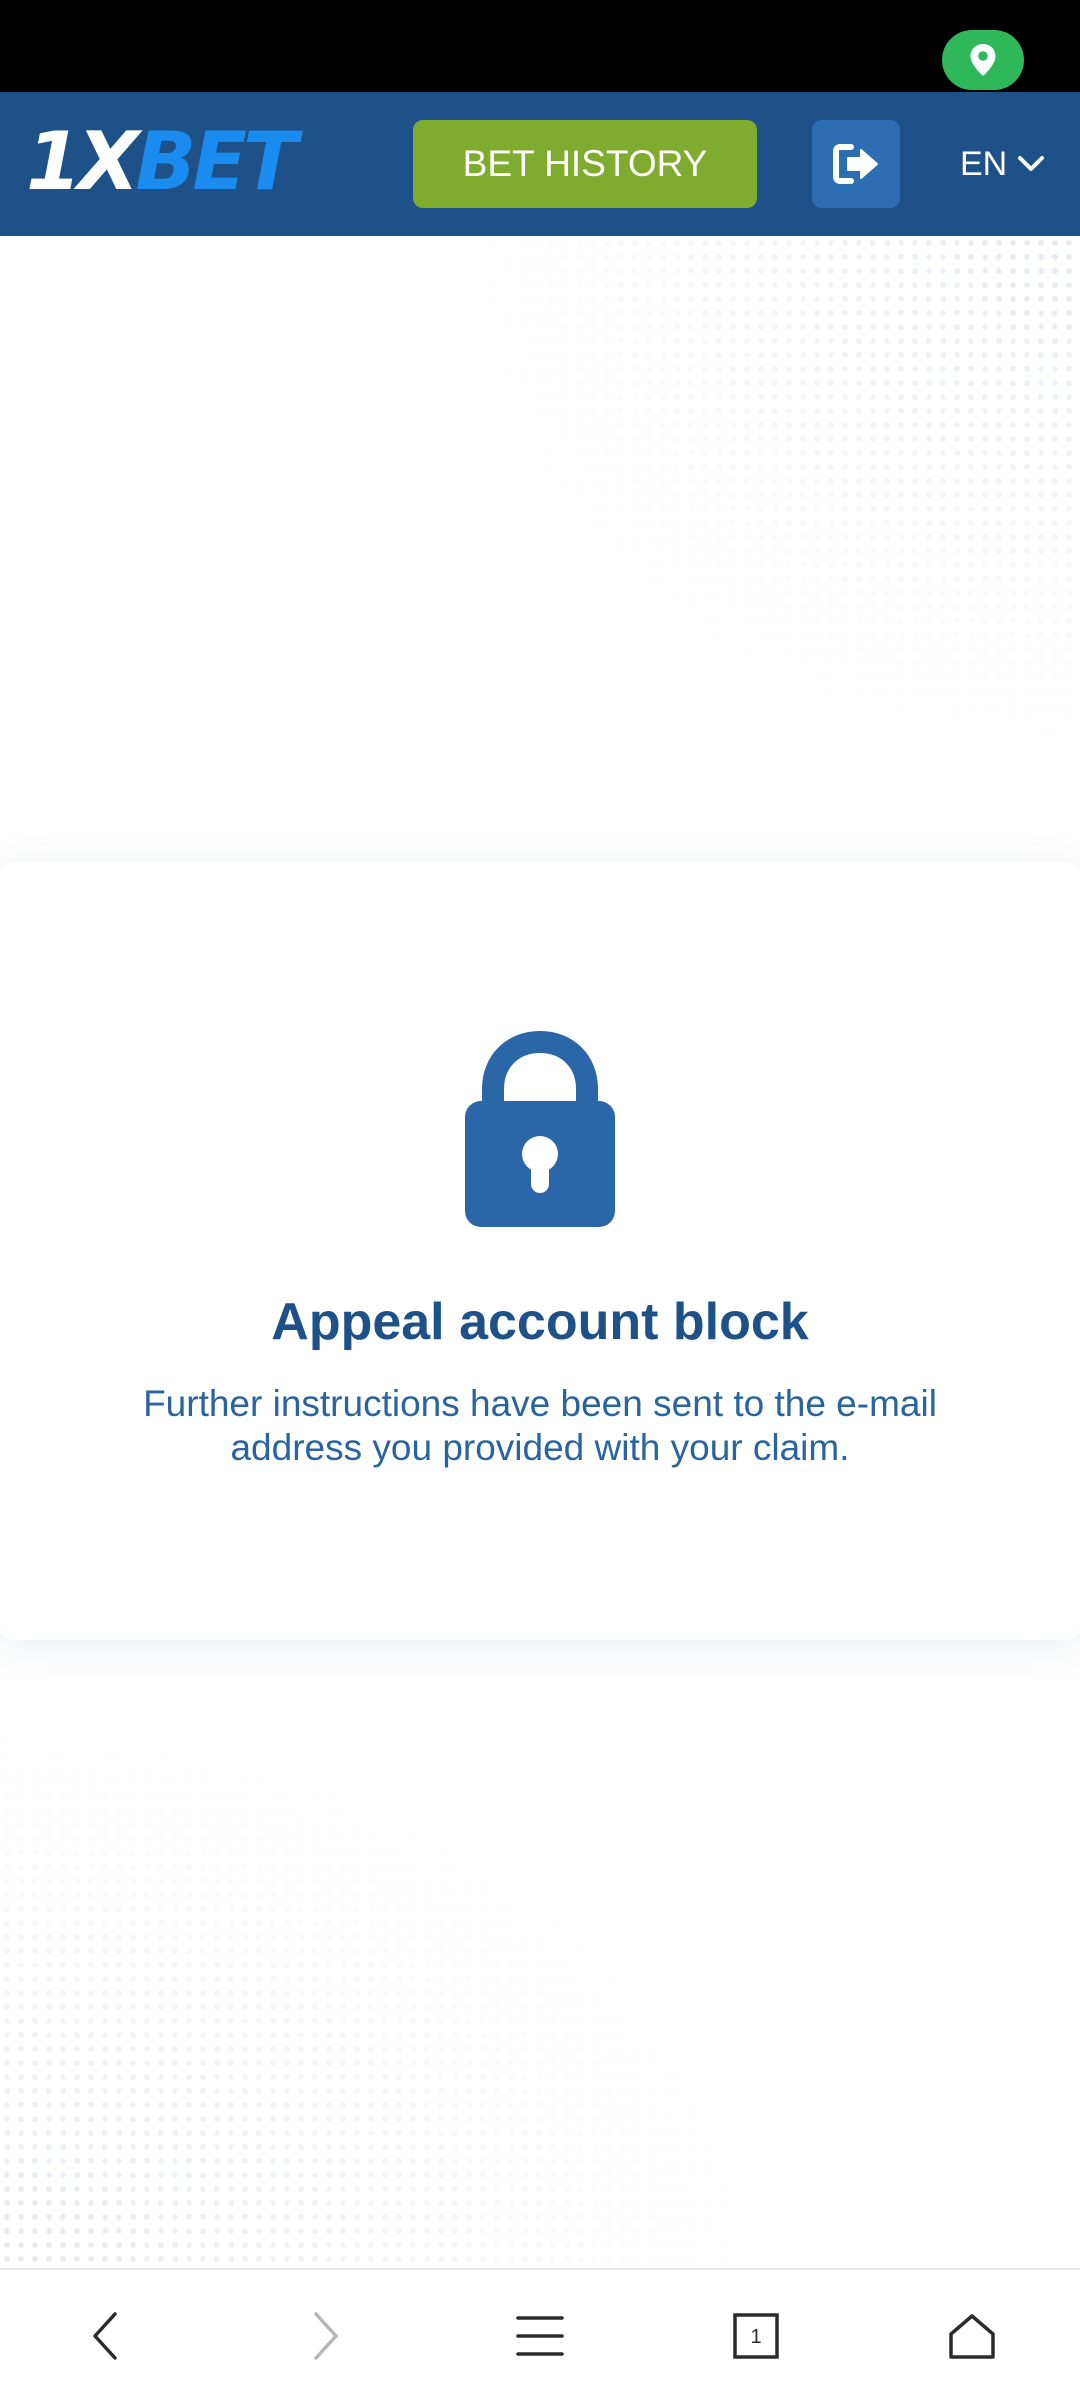 The image size is (1080, 2402). I want to click on forward-icon, so click(326, 2336).